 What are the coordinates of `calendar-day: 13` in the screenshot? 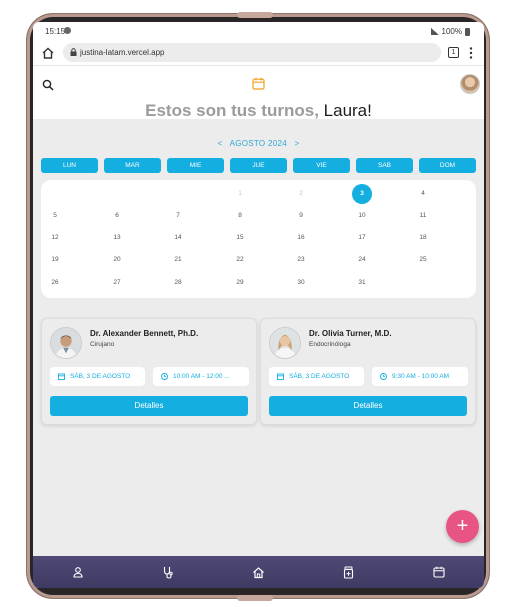 It's located at (117, 238).